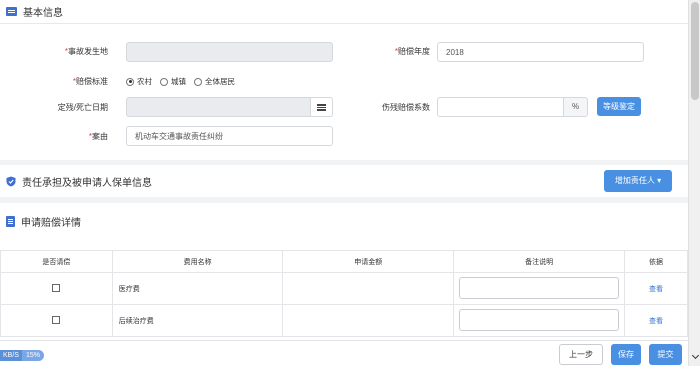 Image resolution: width=700 pixels, height=366 pixels. Describe the element at coordinates (86, 51) in the screenshot. I see `accident-place-label: *事故发生地` at that location.